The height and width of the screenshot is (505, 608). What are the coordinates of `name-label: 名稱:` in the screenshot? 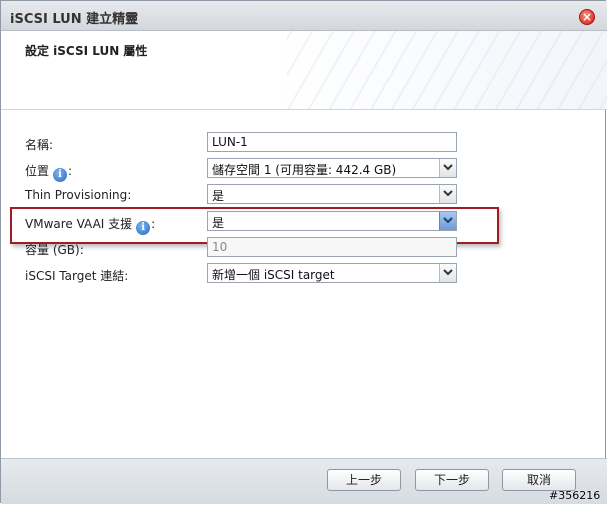 It's located at (39, 145).